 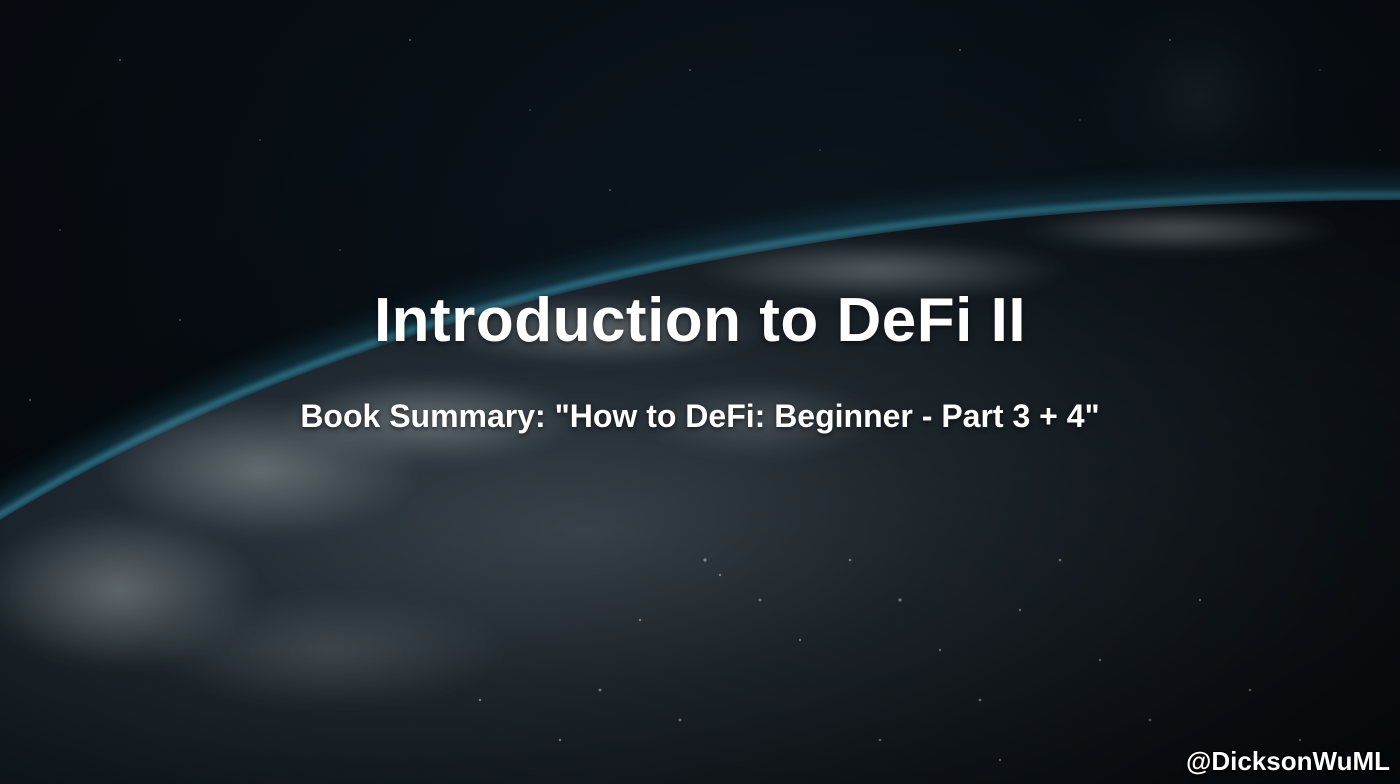 What do you see at coordinates (1288, 761) in the screenshot?
I see `author-handle: @DicksonWuML` at bounding box center [1288, 761].